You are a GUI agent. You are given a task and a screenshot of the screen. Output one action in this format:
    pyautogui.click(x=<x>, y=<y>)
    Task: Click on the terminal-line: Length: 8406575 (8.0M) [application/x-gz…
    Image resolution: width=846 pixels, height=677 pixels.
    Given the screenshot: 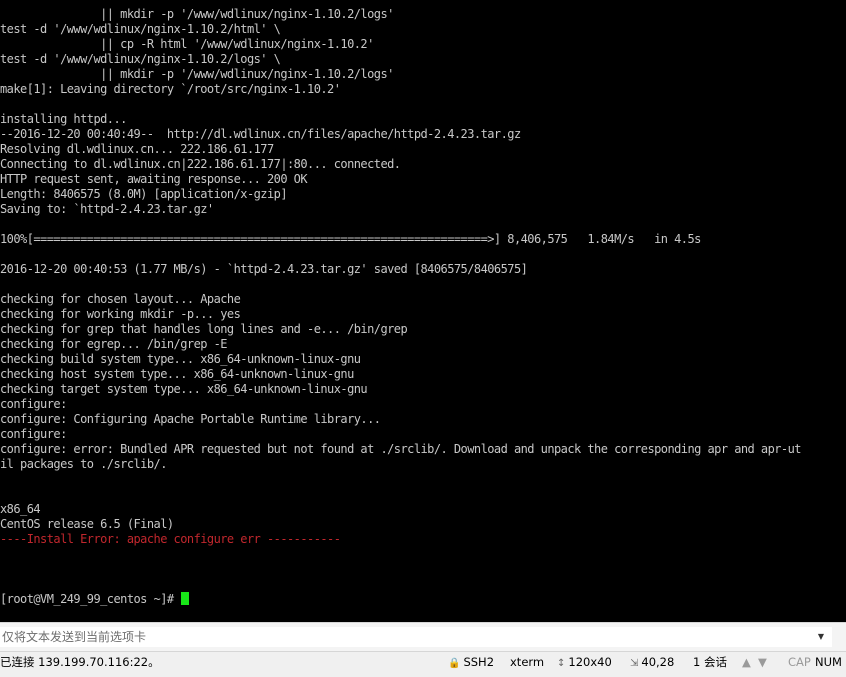 What is the action you would take?
    pyautogui.click(x=144, y=194)
    